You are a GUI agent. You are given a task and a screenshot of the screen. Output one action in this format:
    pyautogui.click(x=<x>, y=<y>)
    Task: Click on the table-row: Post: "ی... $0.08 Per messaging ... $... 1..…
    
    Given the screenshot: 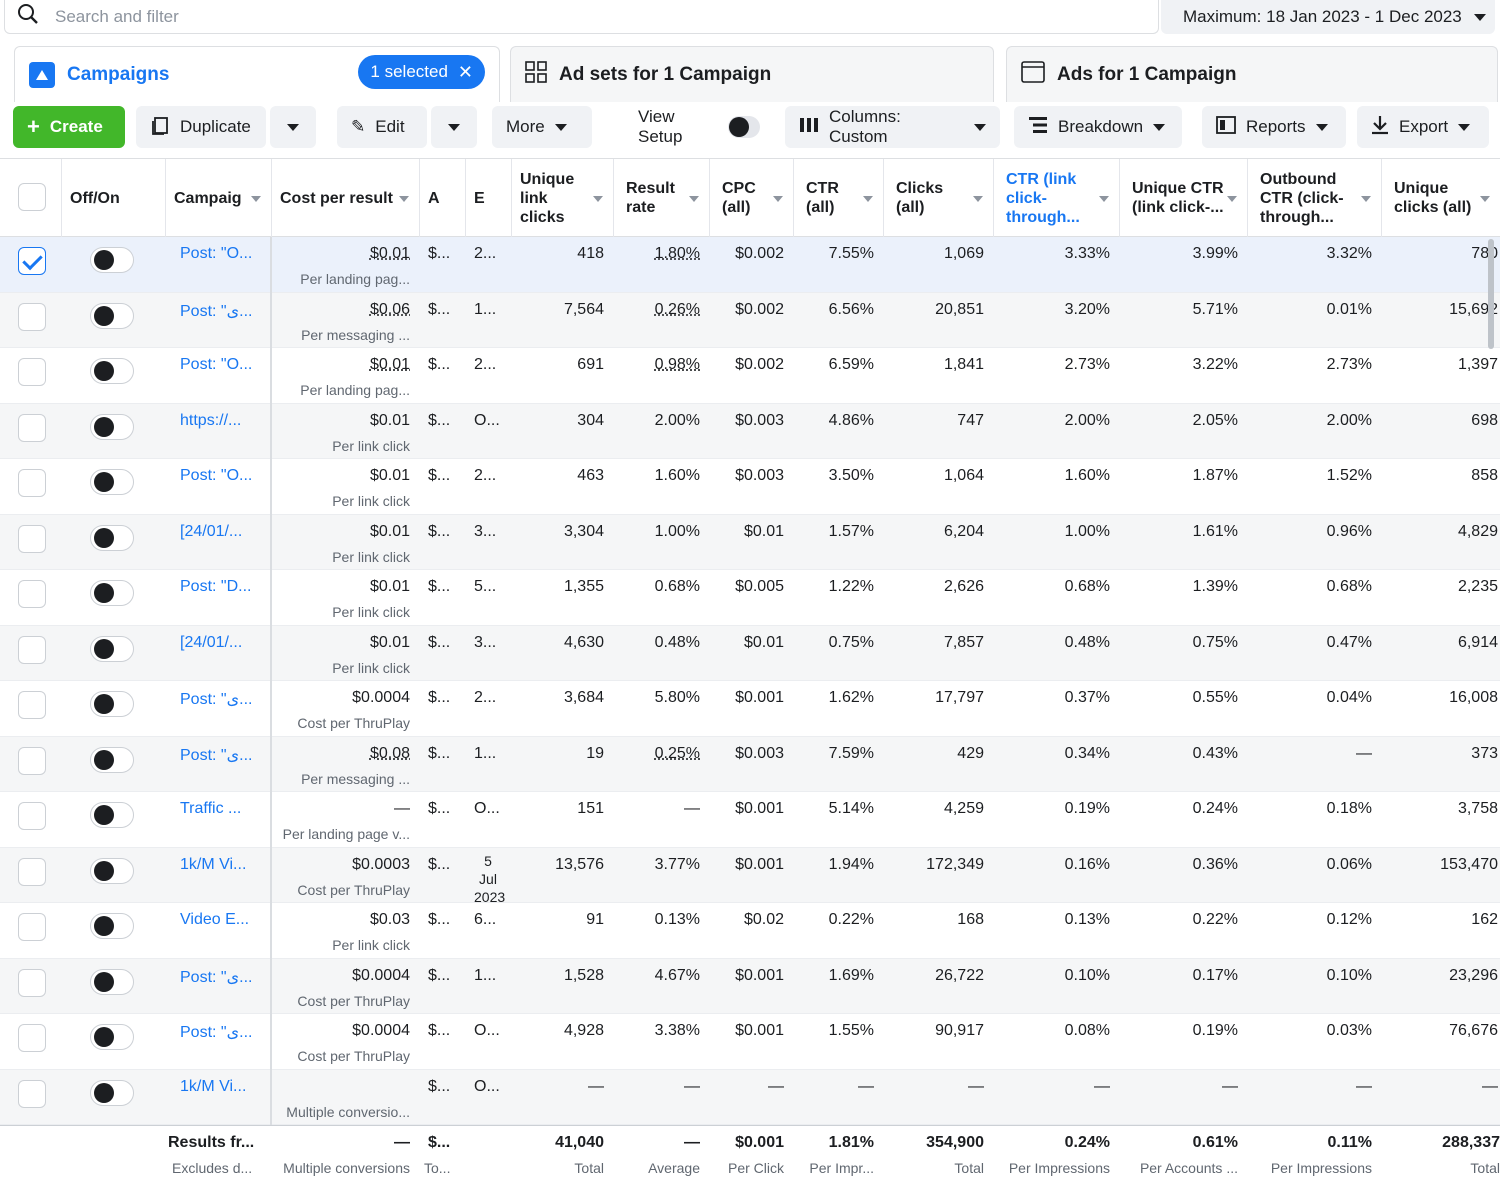 What is the action you would take?
    pyautogui.click(x=750, y=765)
    